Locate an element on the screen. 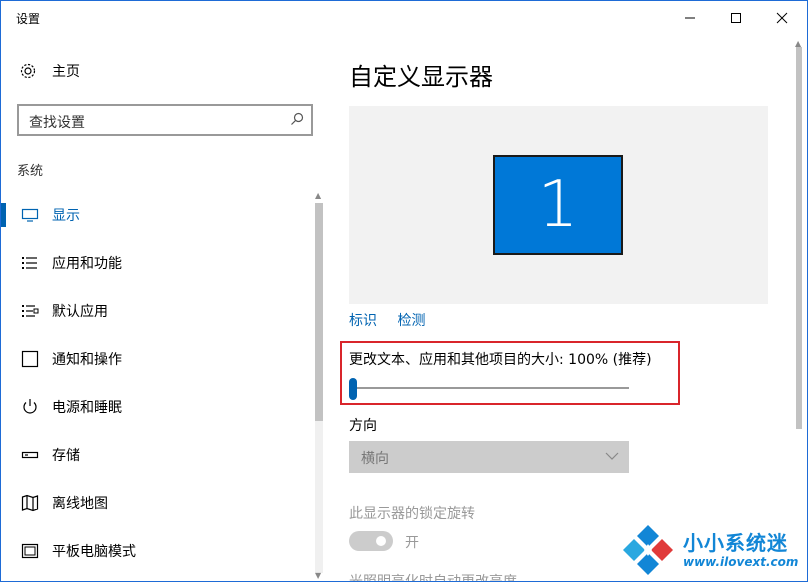  close-icon is located at coordinates (782, 18).